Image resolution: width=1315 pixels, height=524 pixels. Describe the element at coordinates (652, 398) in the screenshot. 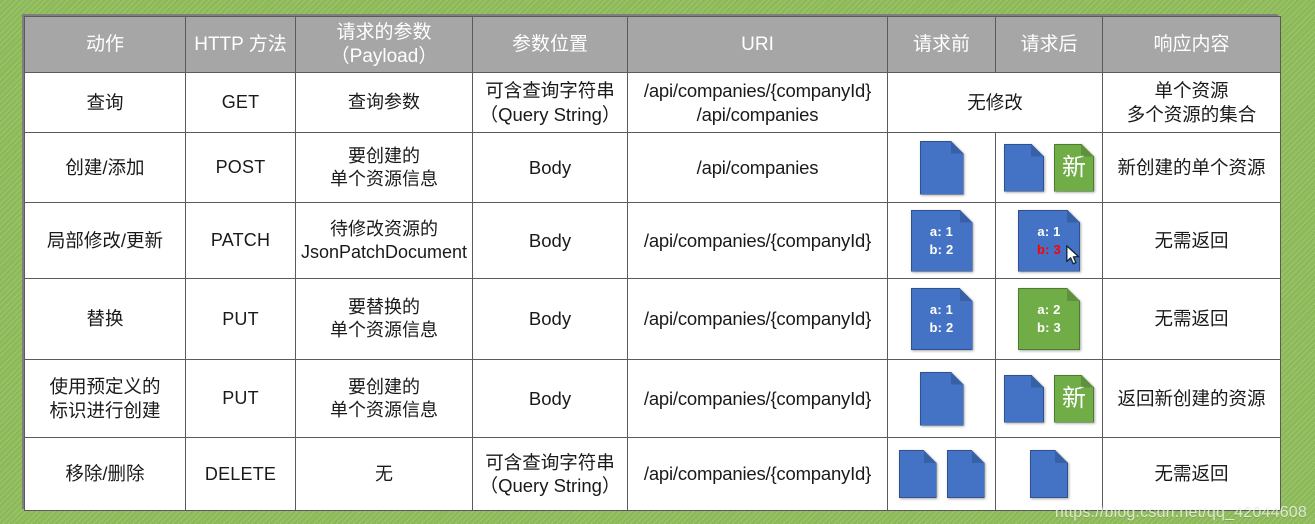

I see `table-row: 使用预定义的 标识进行创建 PUT 要创建的 单个资源信息 Body /api/` at that location.